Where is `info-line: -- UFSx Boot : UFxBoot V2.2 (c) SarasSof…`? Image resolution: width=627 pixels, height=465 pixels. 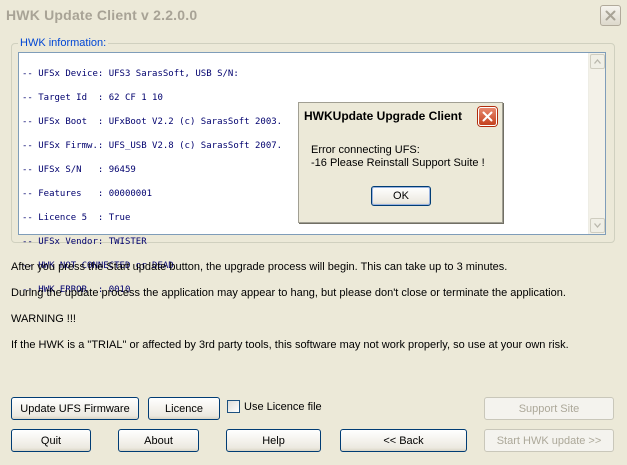
info-line: -- UFSx Boot : UFxBoot V2.2 (c) SarasSof… is located at coordinates (152, 122).